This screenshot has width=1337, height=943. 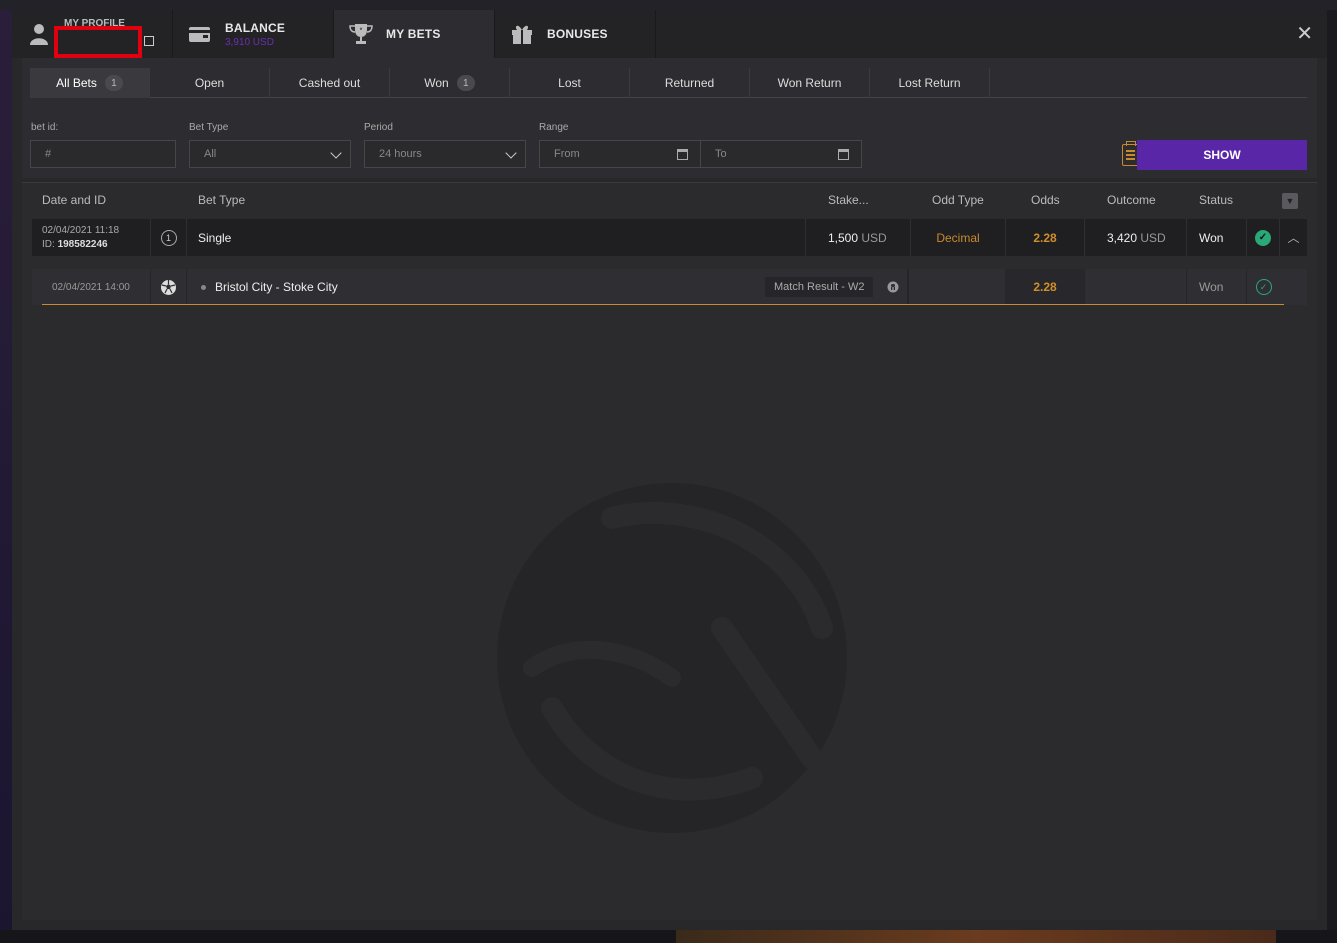 What do you see at coordinates (1222, 155) in the screenshot?
I see `show-button: SHOW` at bounding box center [1222, 155].